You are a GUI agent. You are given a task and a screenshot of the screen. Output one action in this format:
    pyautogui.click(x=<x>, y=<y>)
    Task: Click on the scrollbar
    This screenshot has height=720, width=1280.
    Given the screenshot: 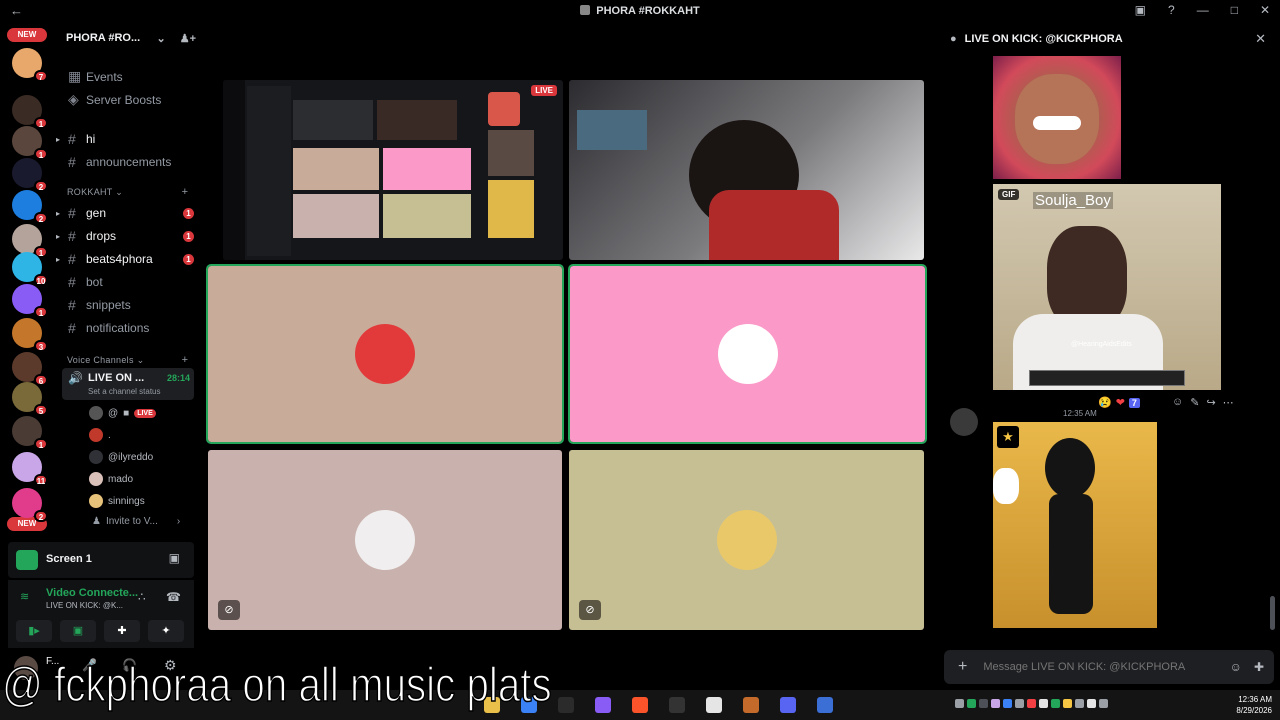 What is the action you would take?
    pyautogui.click(x=1272, y=613)
    